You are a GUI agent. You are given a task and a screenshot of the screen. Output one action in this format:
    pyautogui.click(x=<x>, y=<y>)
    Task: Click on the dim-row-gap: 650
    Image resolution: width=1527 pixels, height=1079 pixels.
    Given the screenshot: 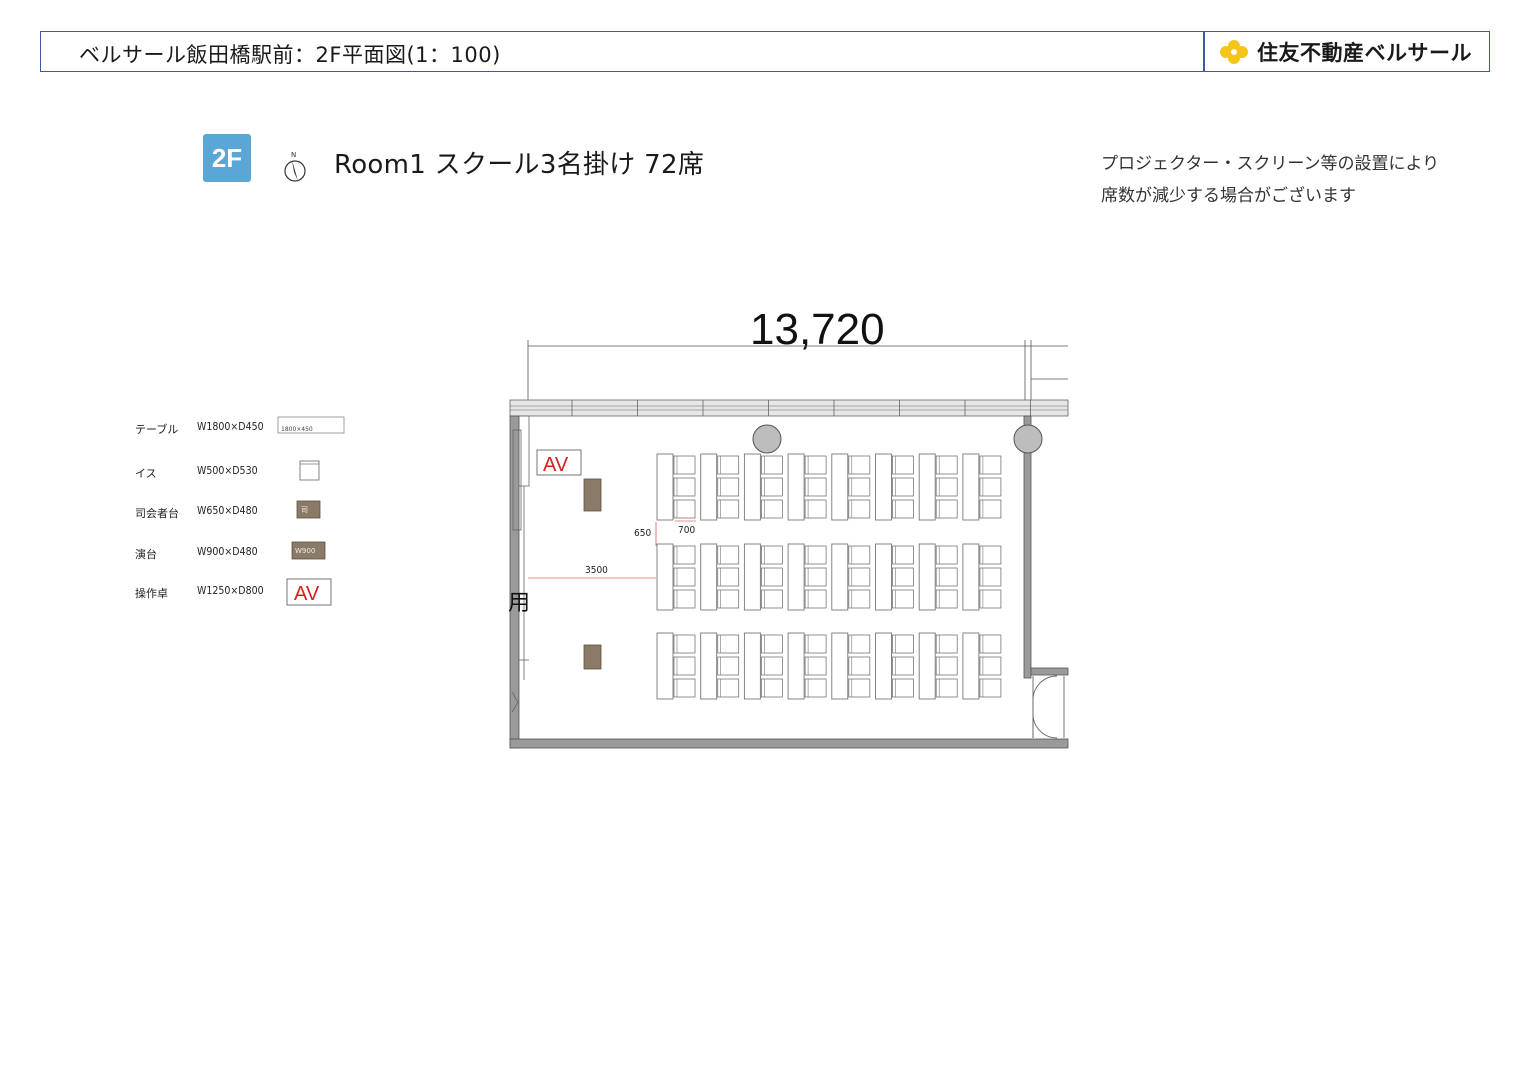 What is the action you would take?
    pyautogui.click(x=642, y=533)
    